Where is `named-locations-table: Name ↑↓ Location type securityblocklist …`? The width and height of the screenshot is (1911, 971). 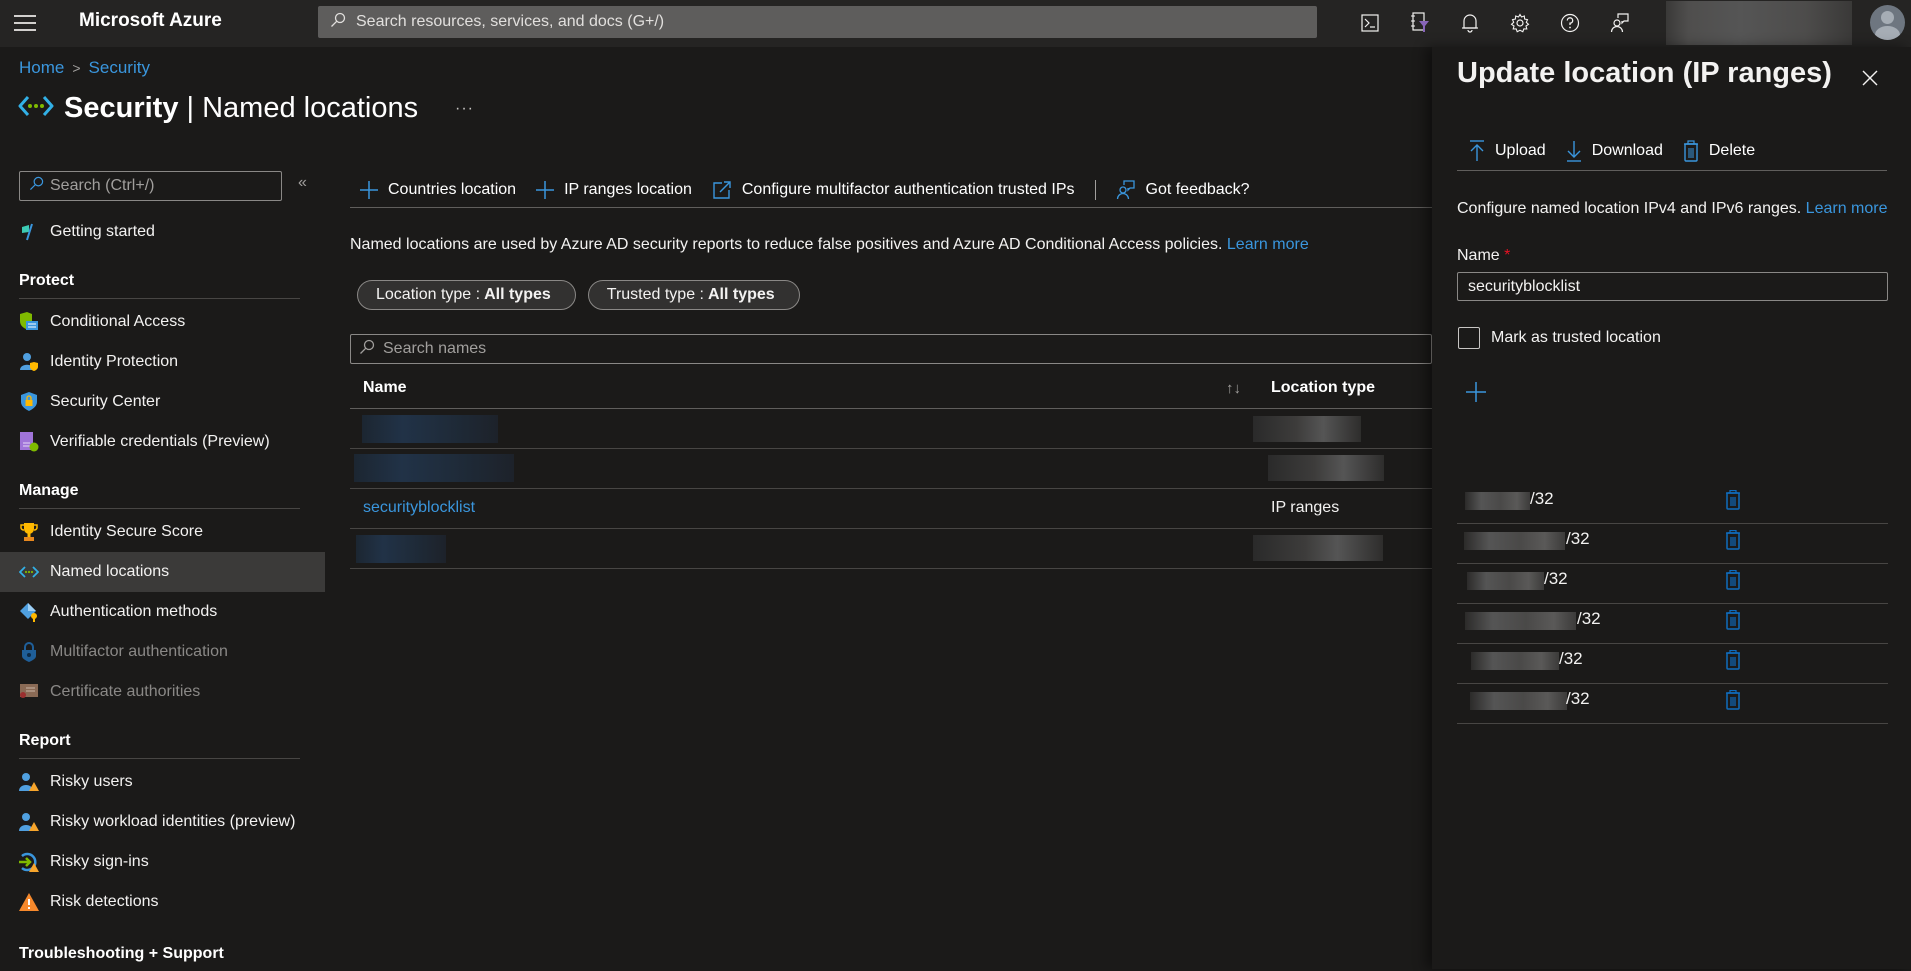
named-locations-table: Name ↑↓ Location type securityblocklist … is located at coordinates (891, 468).